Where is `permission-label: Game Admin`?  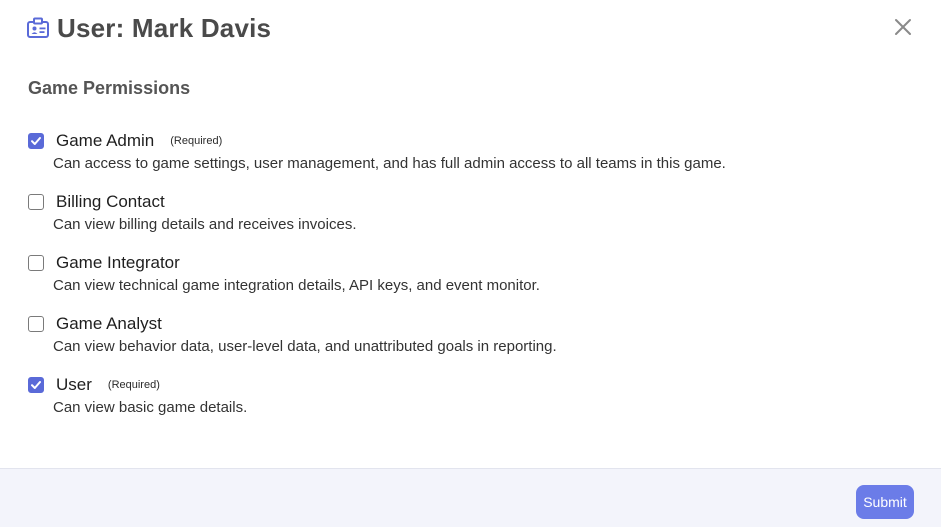
permission-label: Game Admin is located at coordinates (105, 140).